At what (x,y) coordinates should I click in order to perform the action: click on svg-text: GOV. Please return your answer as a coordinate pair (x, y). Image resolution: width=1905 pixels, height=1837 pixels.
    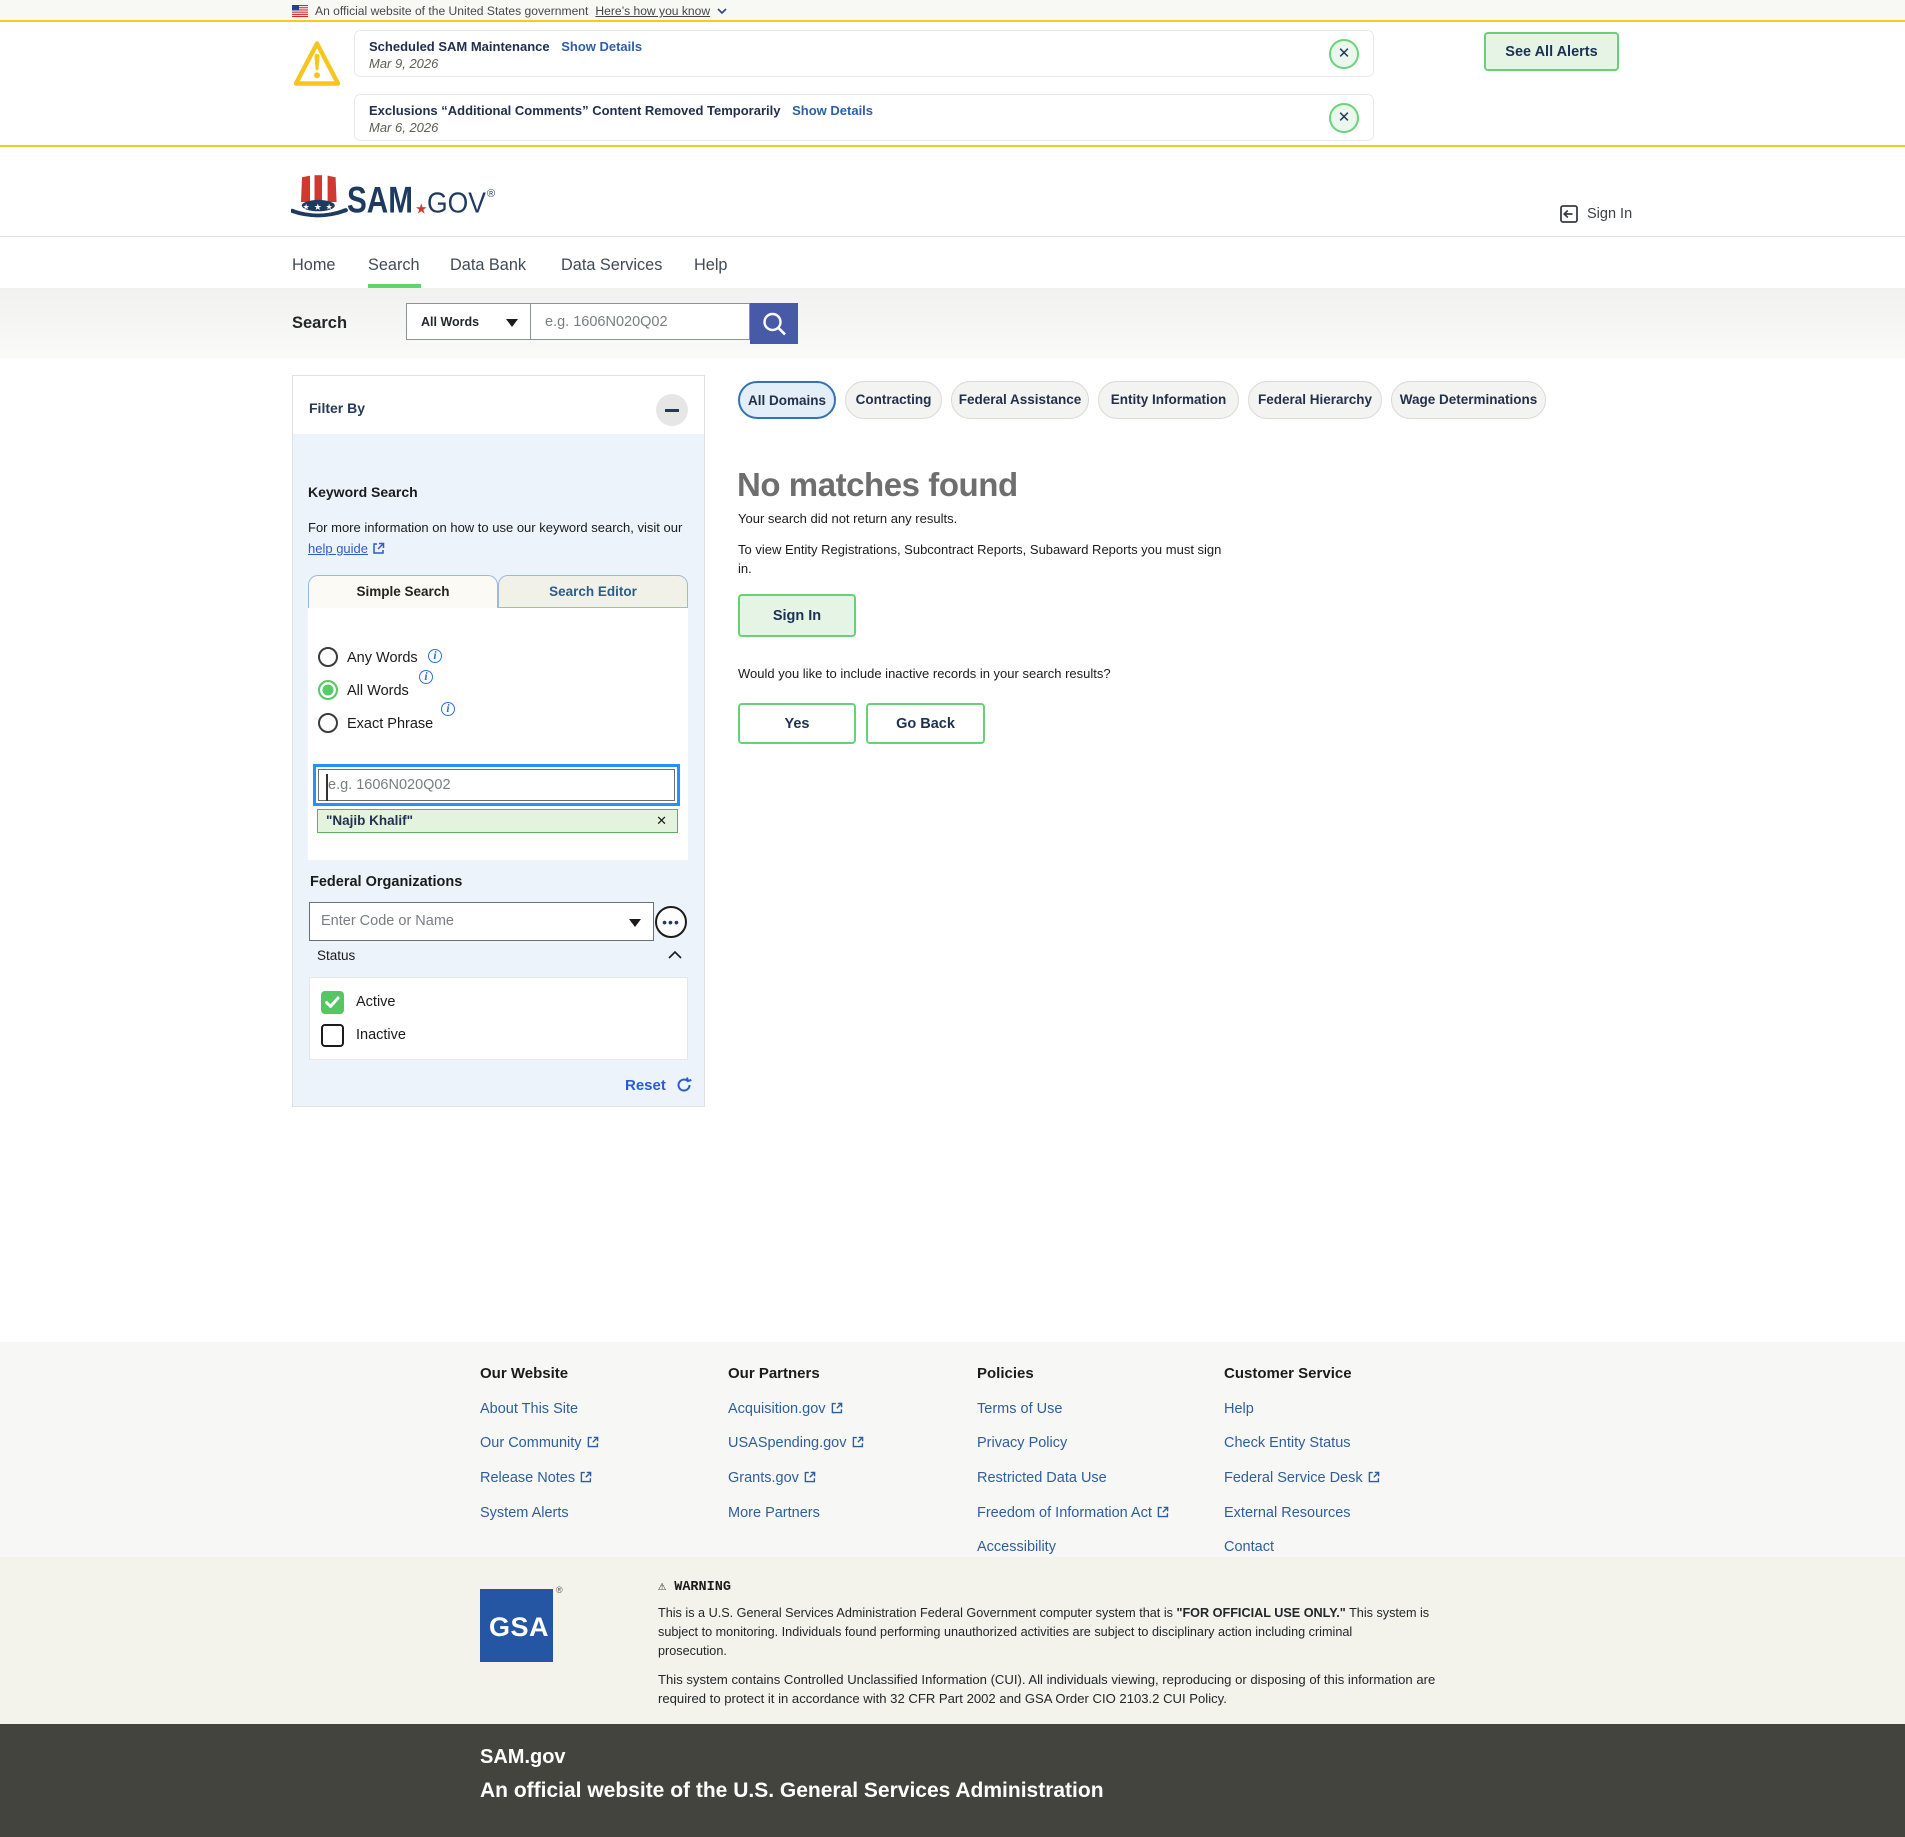
    Looking at the image, I should click on (456, 203).